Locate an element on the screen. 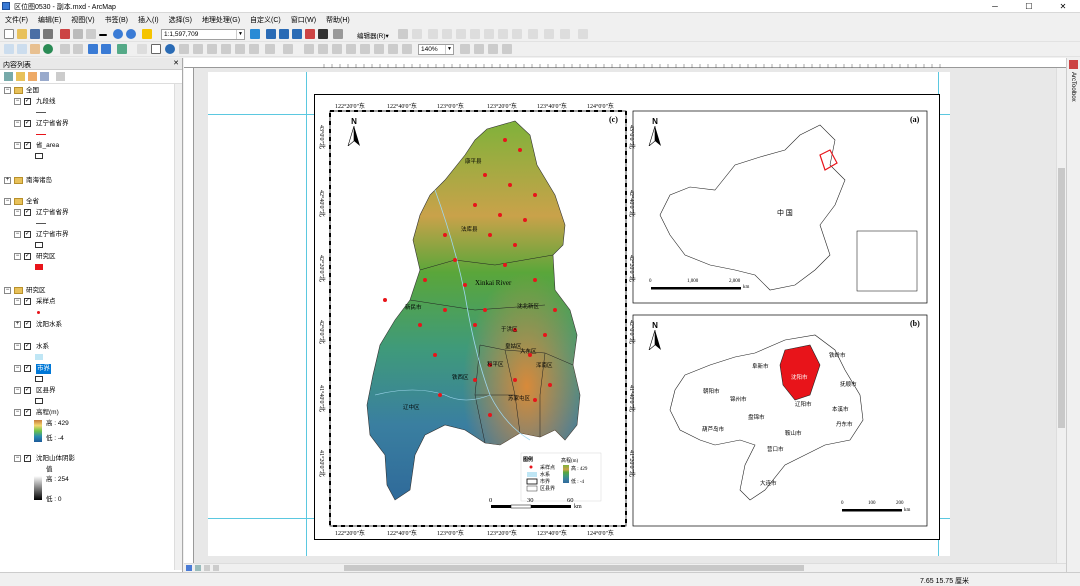  list-by-visibility-icon is located at coordinates (32, 76).